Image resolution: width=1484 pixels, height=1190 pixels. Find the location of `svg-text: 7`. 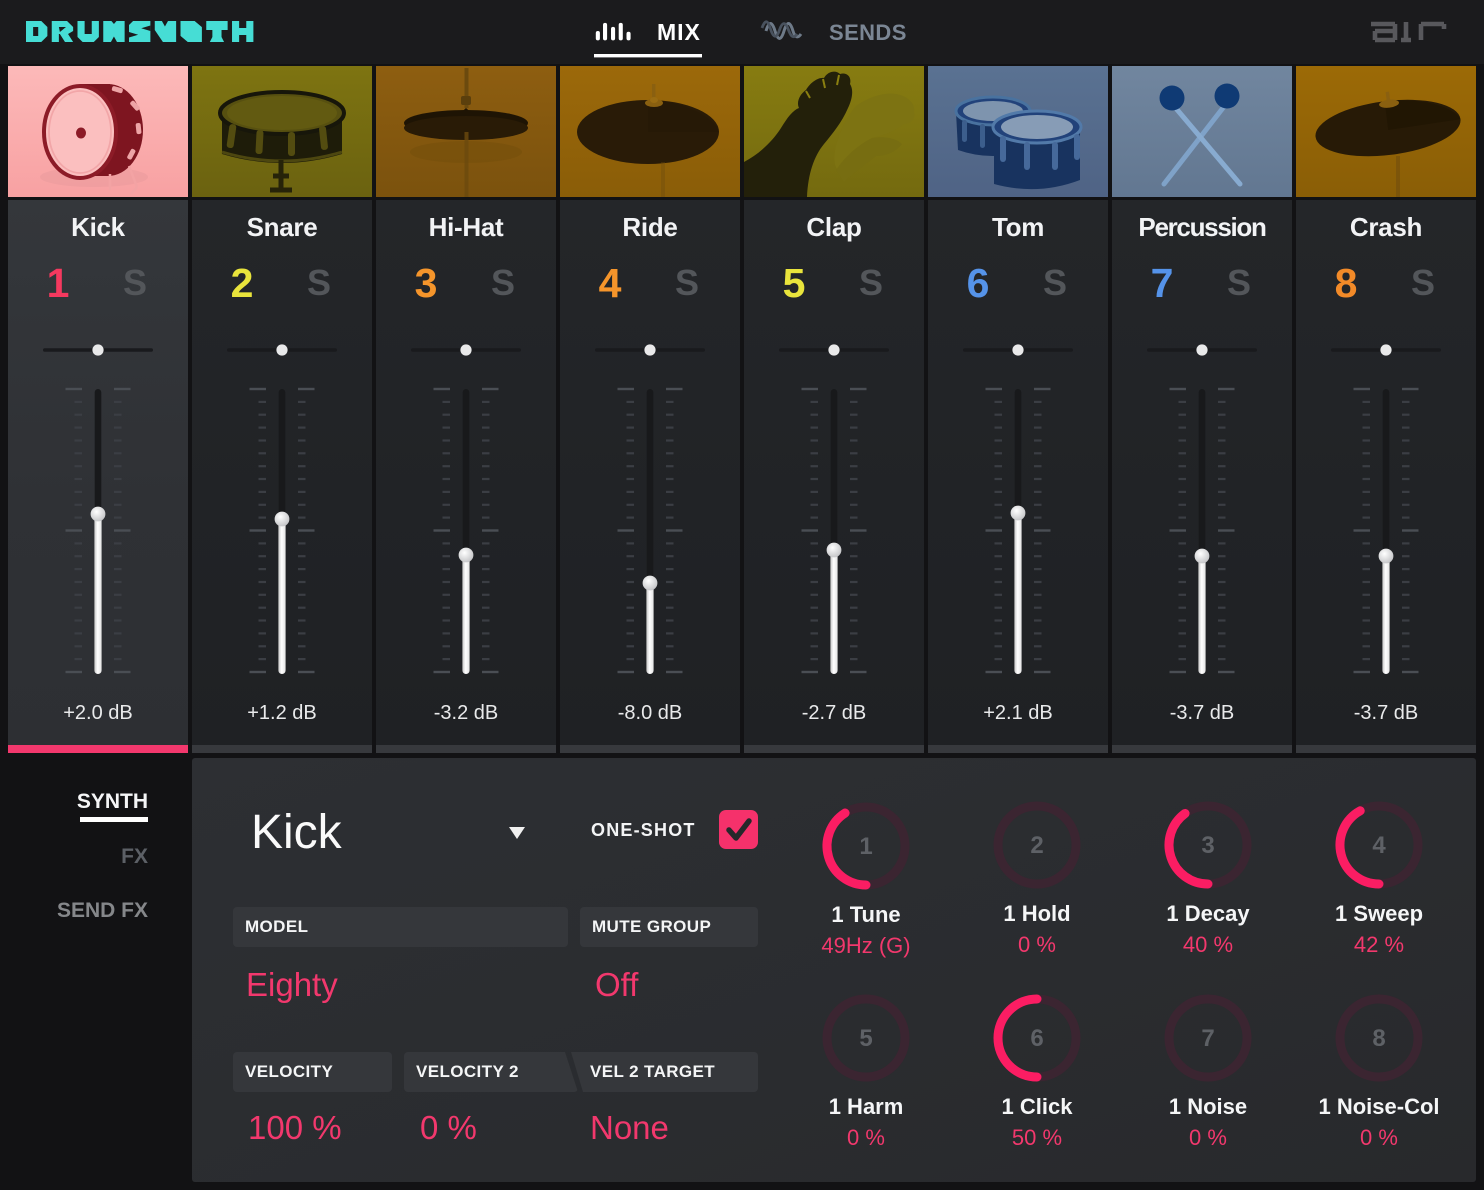

svg-text: 7 is located at coordinates (1207, 1038).